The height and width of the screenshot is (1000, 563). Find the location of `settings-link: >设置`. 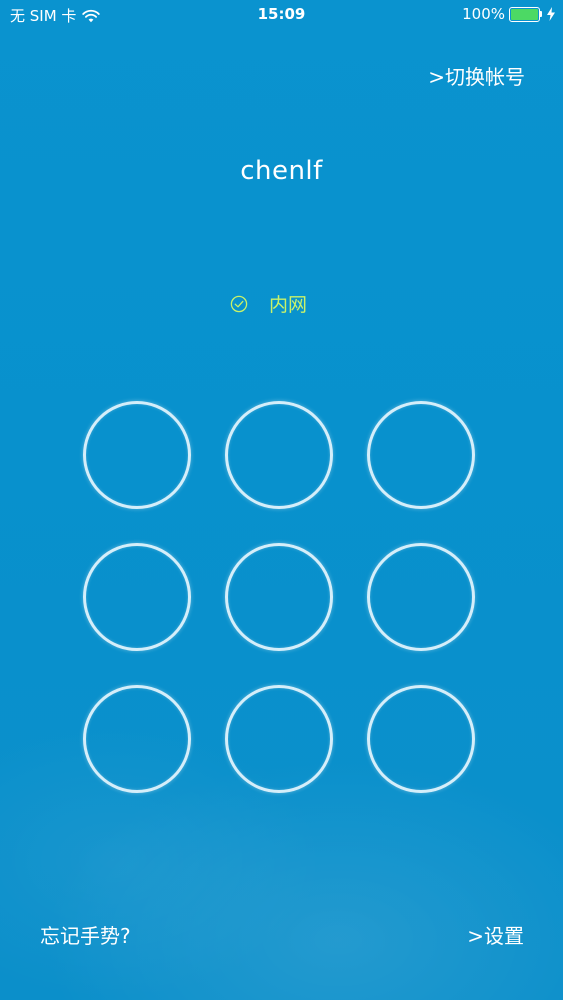

settings-link: >设置 is located at coordinates (495, 934).